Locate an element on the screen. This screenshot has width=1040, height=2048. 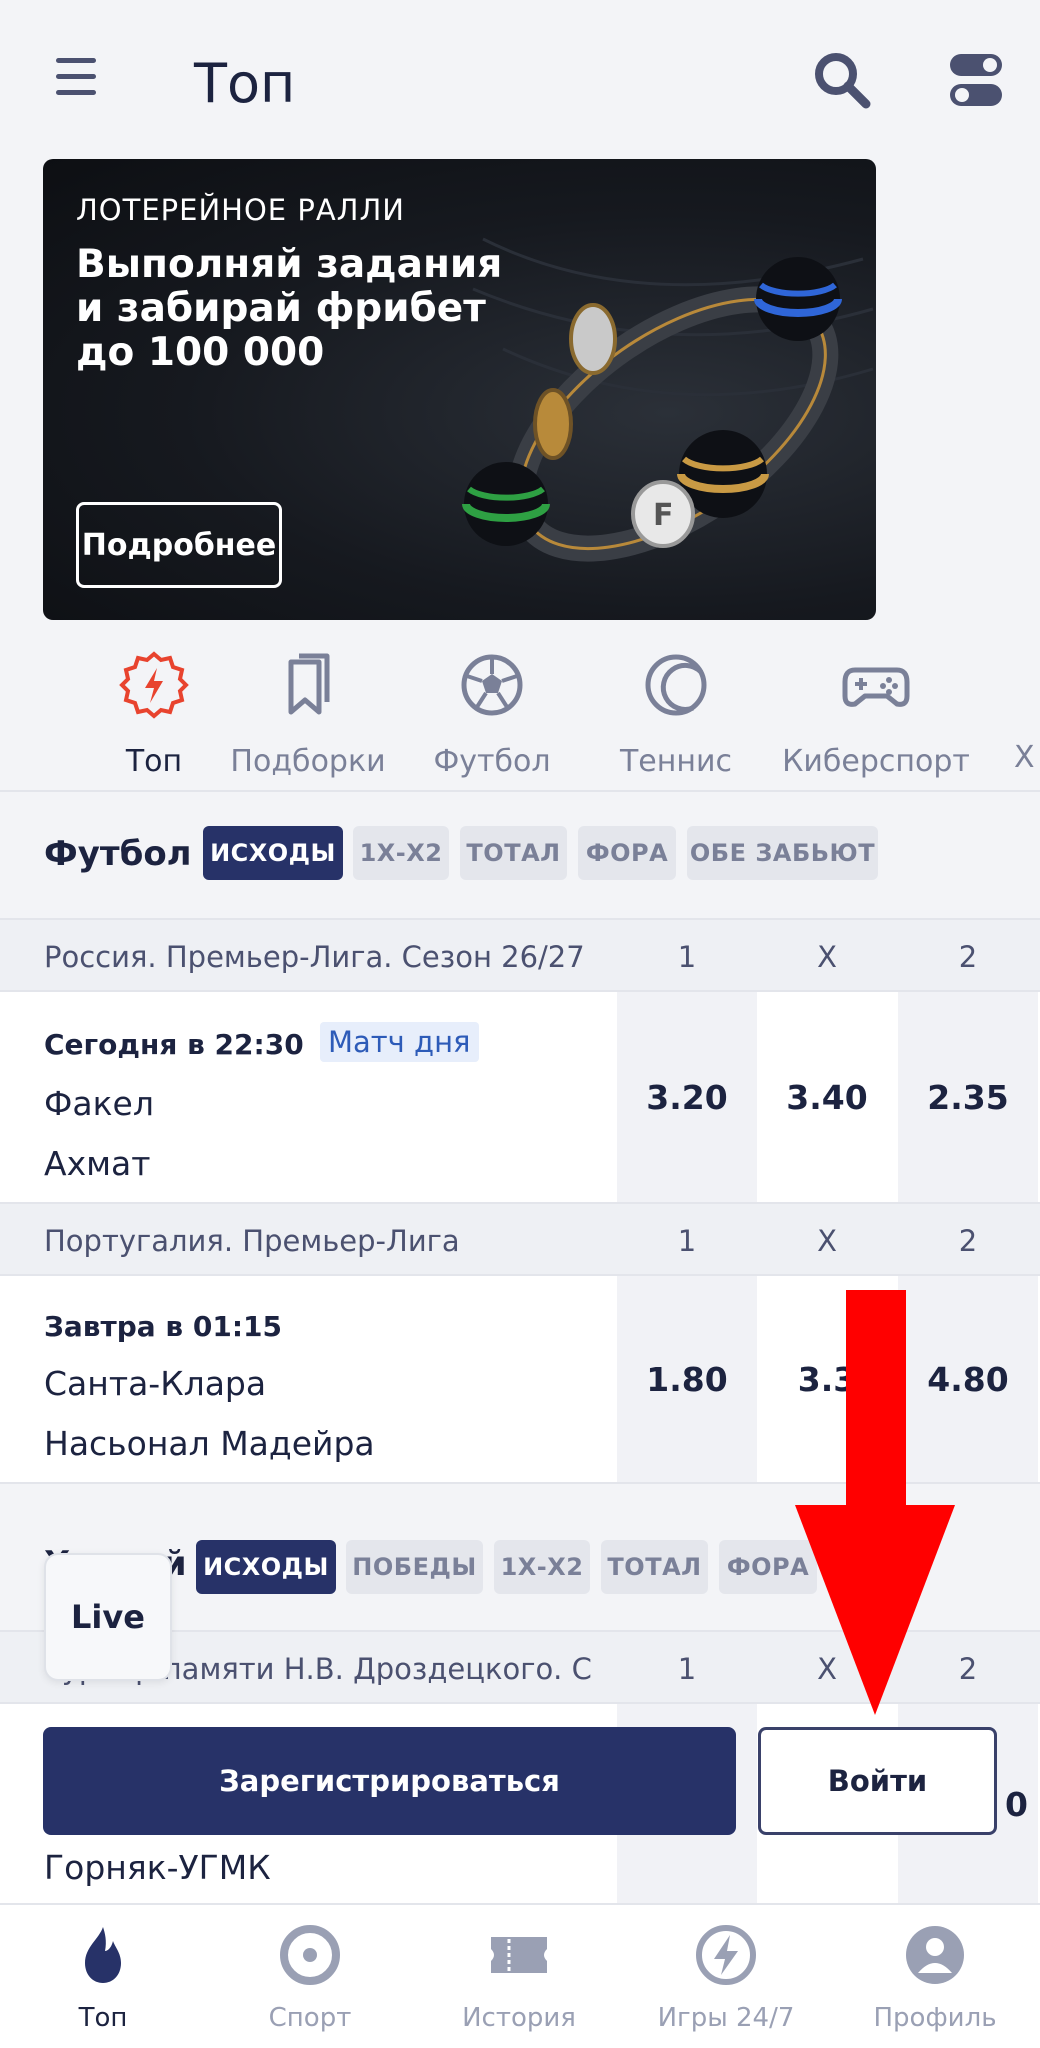
market-chip-handicap: ФОРА is located at coordinates (627, 853).